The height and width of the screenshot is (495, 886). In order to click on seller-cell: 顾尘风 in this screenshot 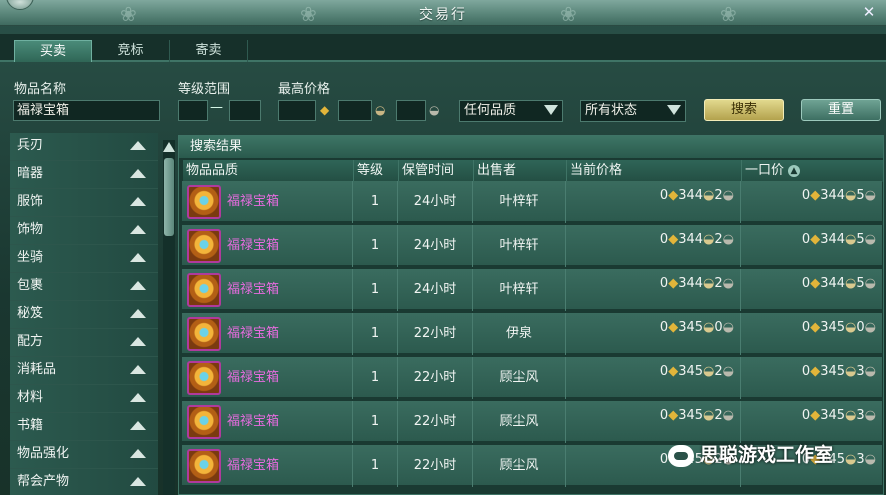, I will do `click(519, 378)`.